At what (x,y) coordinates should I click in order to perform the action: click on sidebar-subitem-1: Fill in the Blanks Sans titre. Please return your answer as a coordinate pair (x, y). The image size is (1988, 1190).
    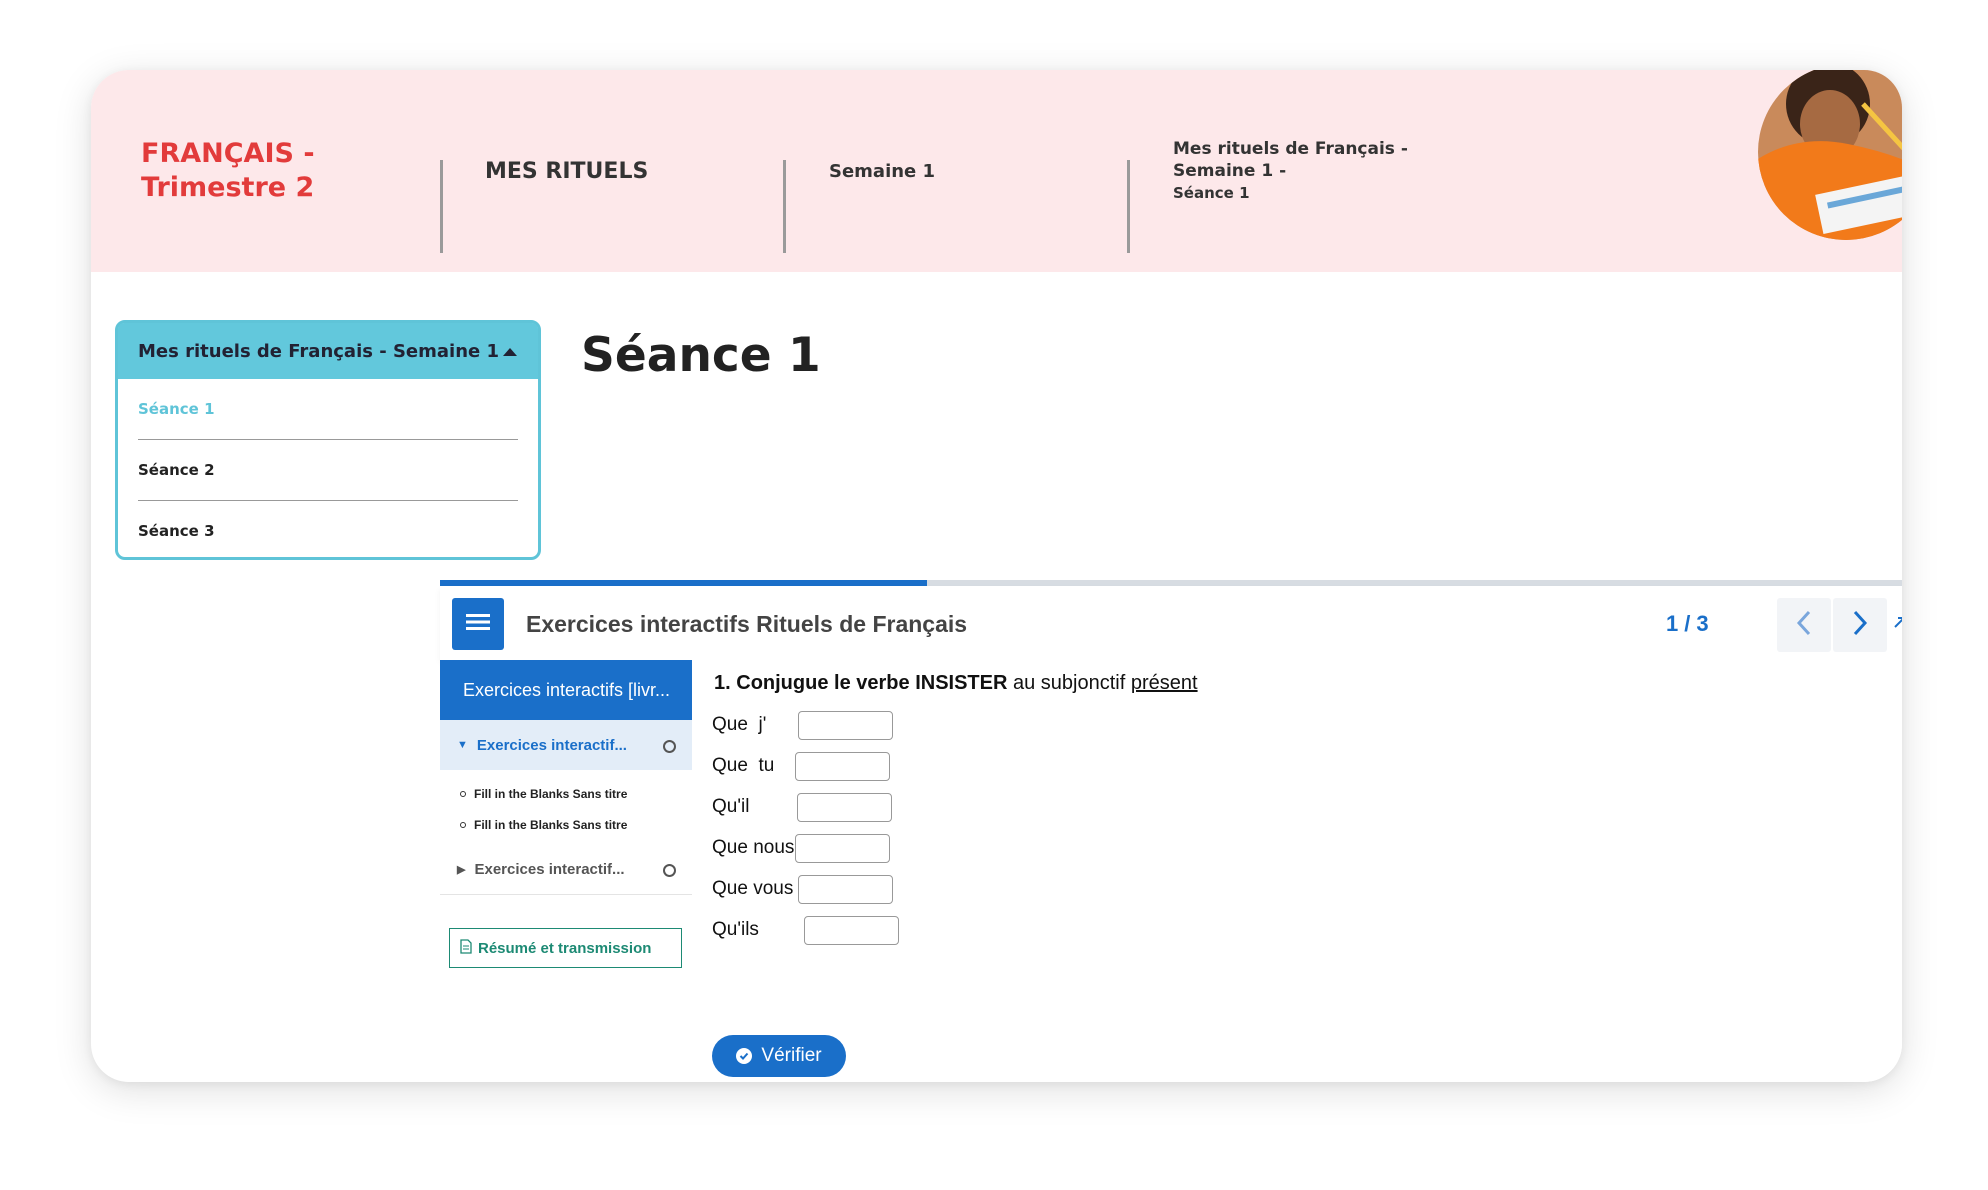
    Looking at the image, I should click on (566, 793).